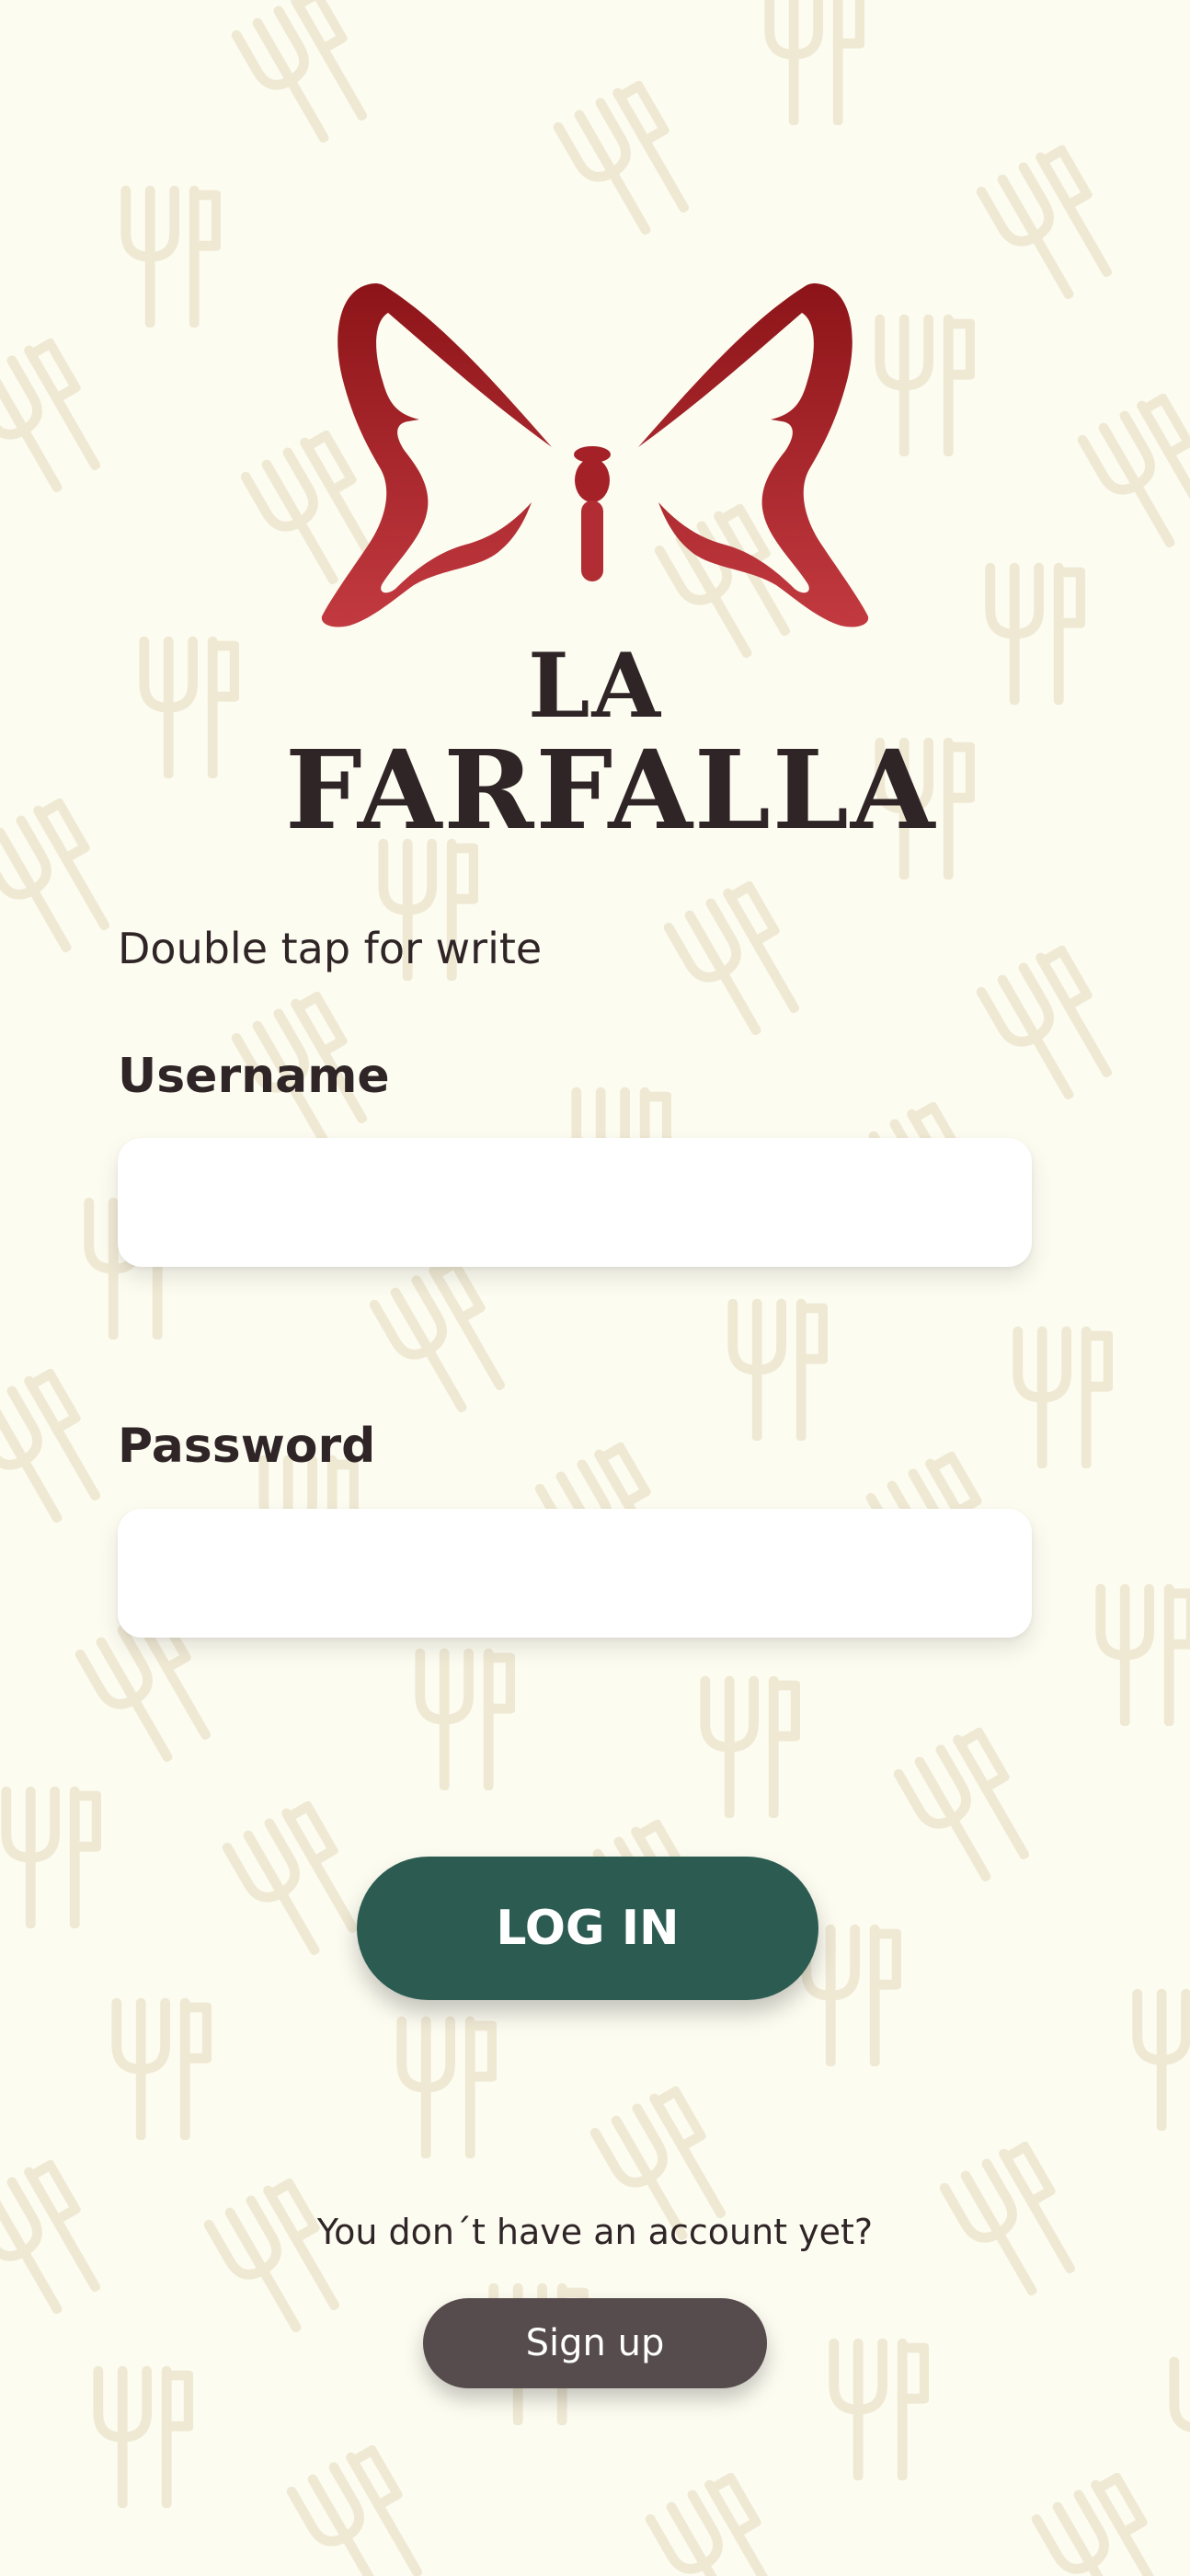  What do you see at coordinates (247, 1446) in the screenshot?
I see `password-label: Password` at bounding box center [247, 1446].